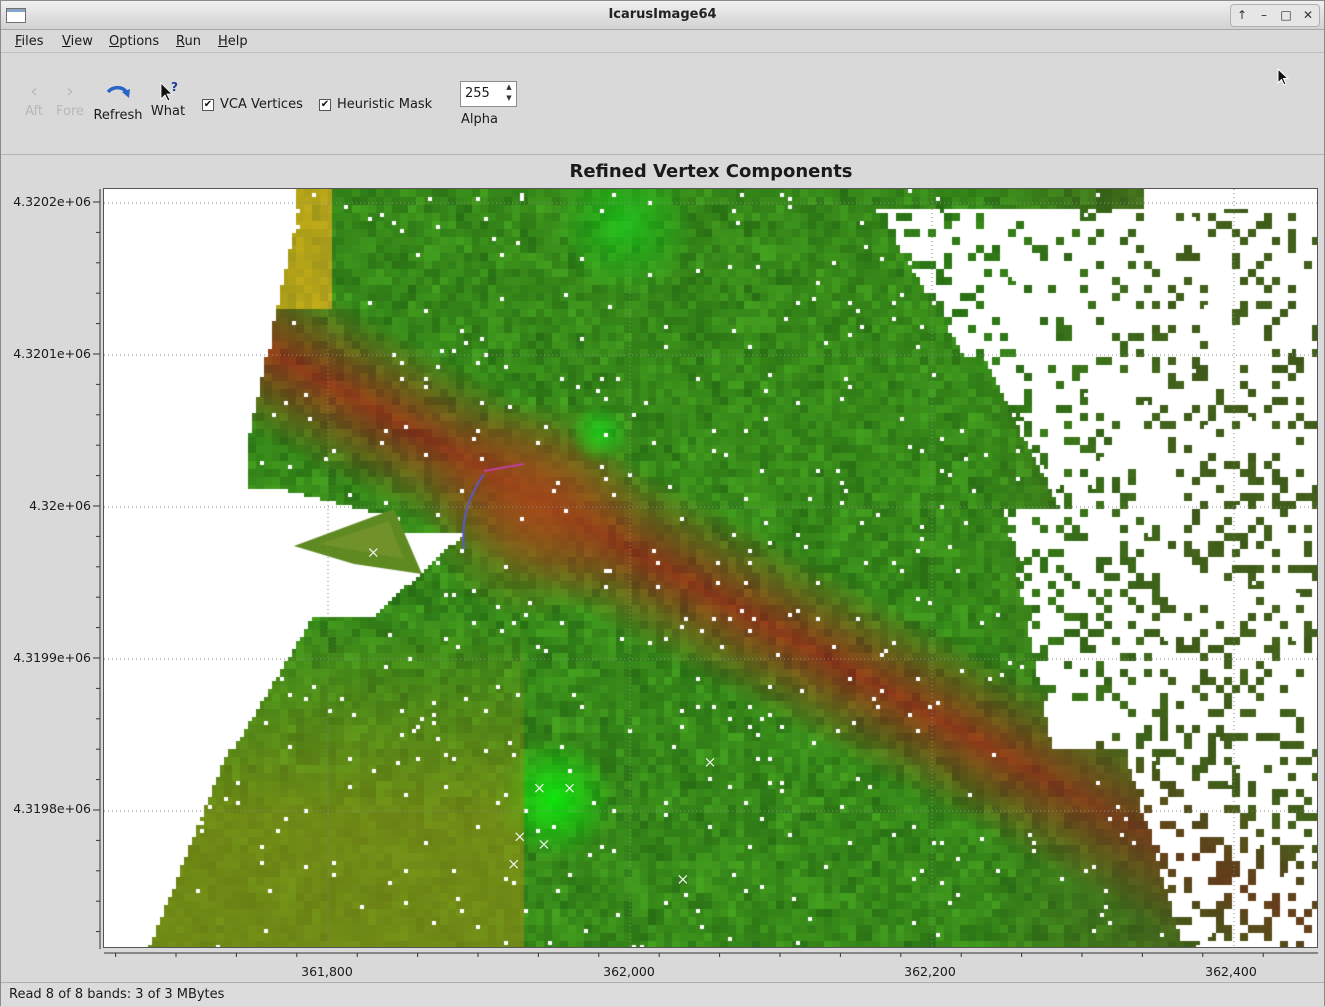  I want to click on status-text: Read 8 of 8 bands: 3 of 3 MBytes, so click(117, 994).